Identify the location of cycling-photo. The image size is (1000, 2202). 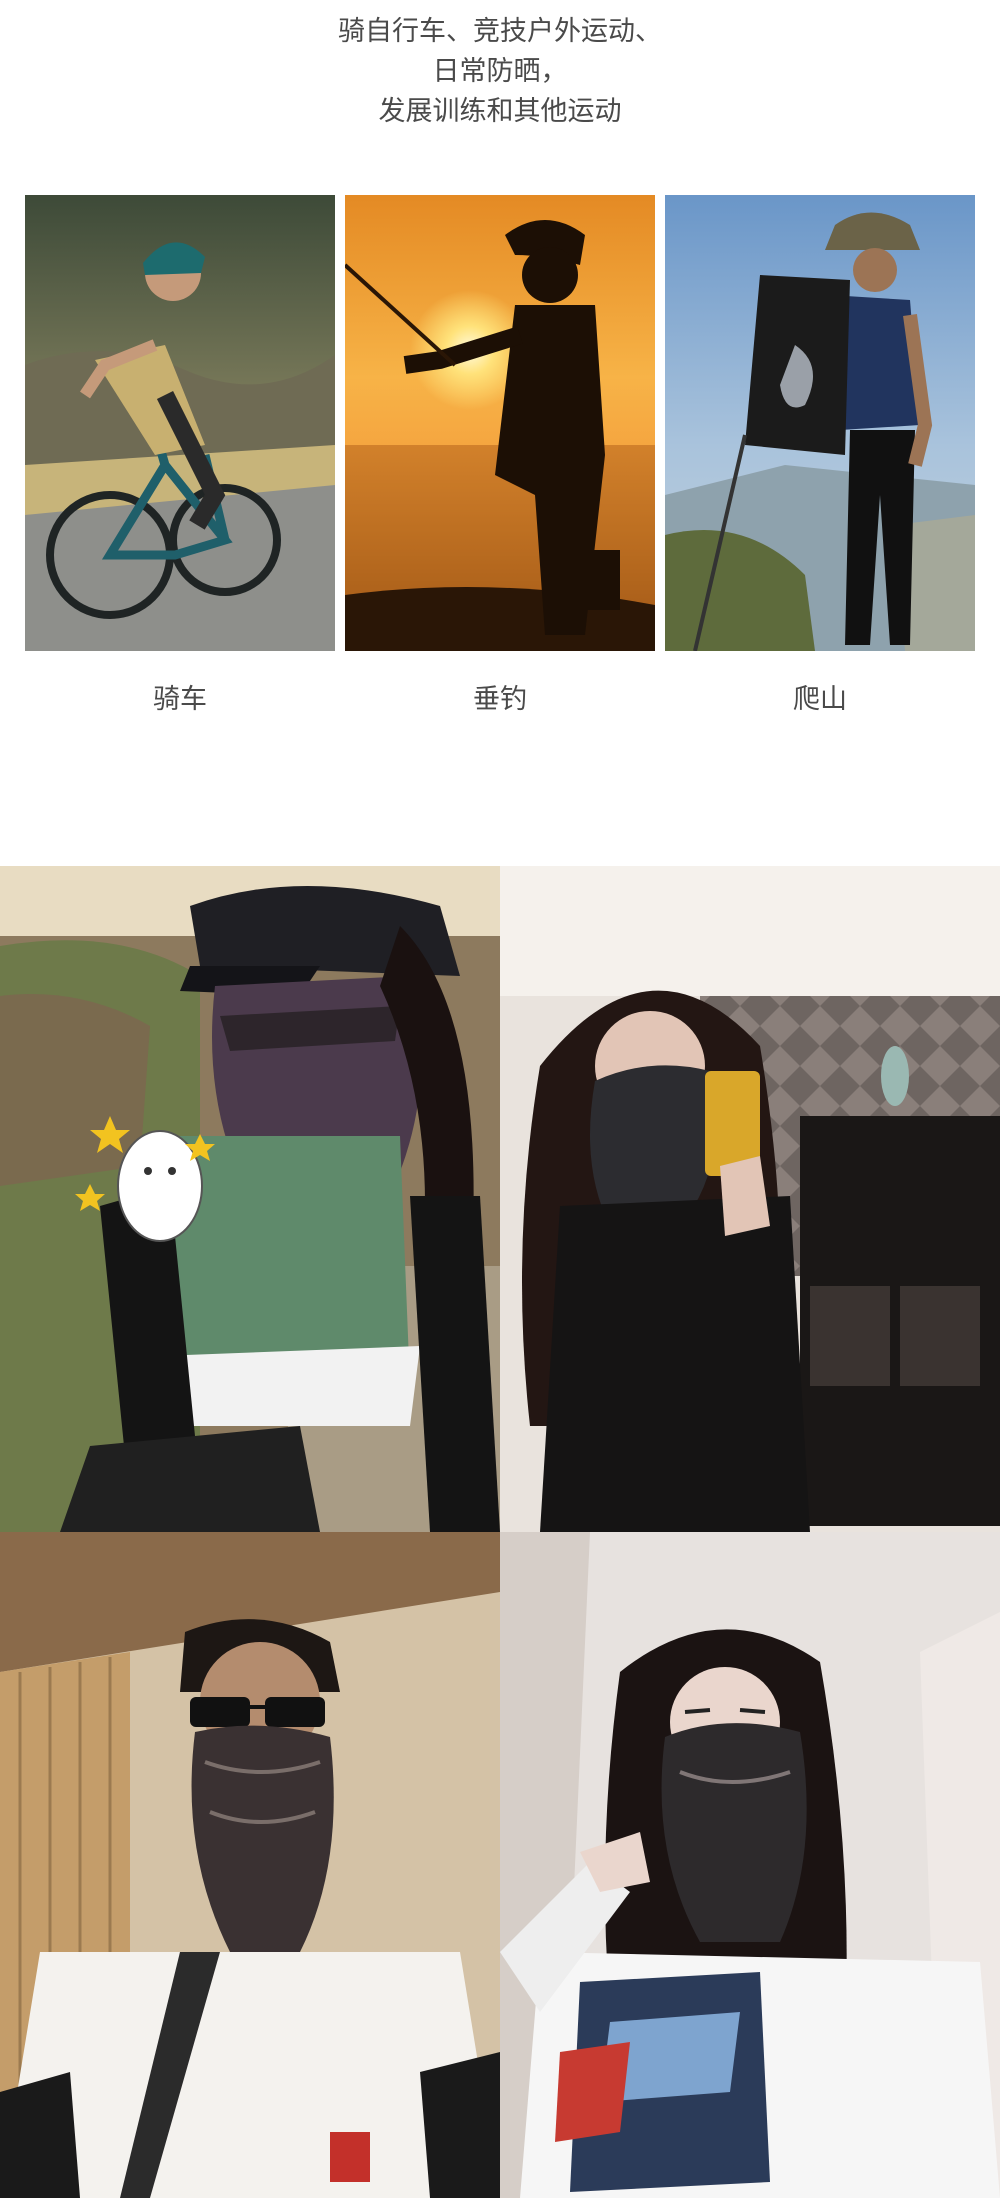
(180, 423).